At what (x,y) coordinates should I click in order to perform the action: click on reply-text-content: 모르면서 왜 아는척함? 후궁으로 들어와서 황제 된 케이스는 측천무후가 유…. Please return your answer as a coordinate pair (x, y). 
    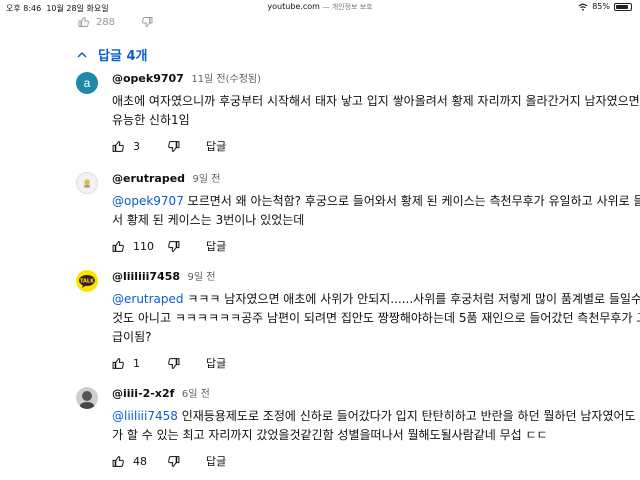
    Looking at the image, I should click on (376, 210).